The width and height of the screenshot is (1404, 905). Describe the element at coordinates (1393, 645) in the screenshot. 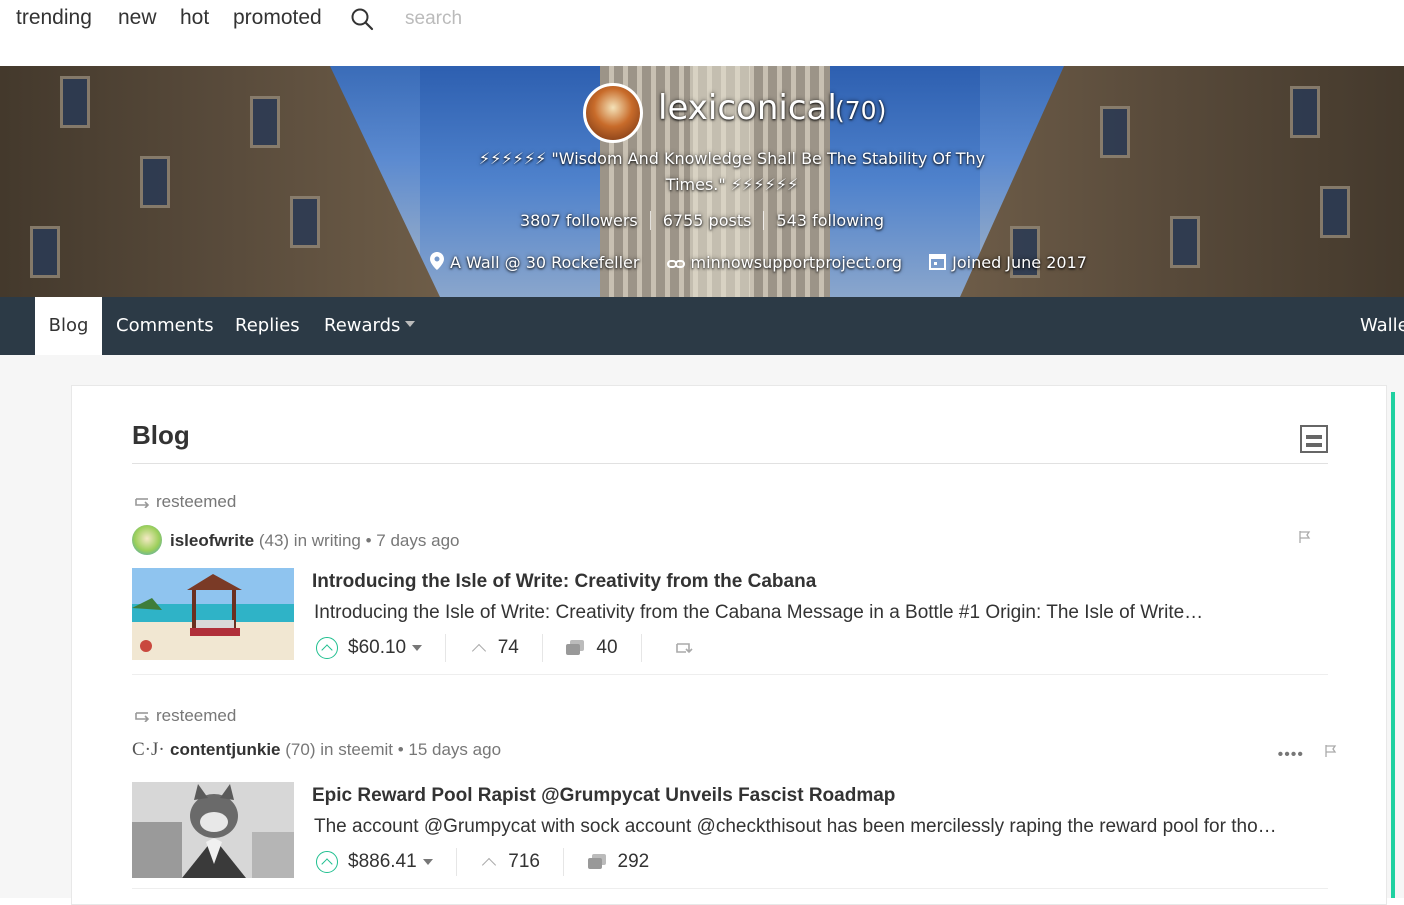

I see `scroll-accent-bar` at that location.